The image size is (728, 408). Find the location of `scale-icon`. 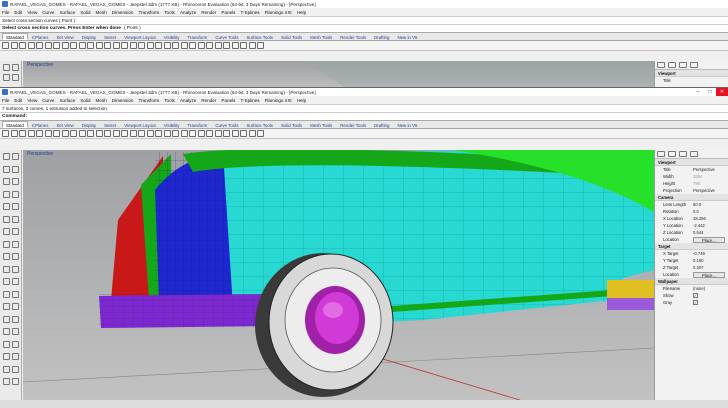

scale-icon is located at coordinates (6, 306).